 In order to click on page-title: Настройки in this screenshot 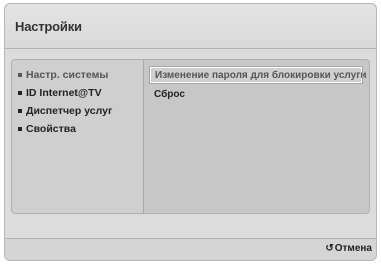, I will do `click(48, 26)`.